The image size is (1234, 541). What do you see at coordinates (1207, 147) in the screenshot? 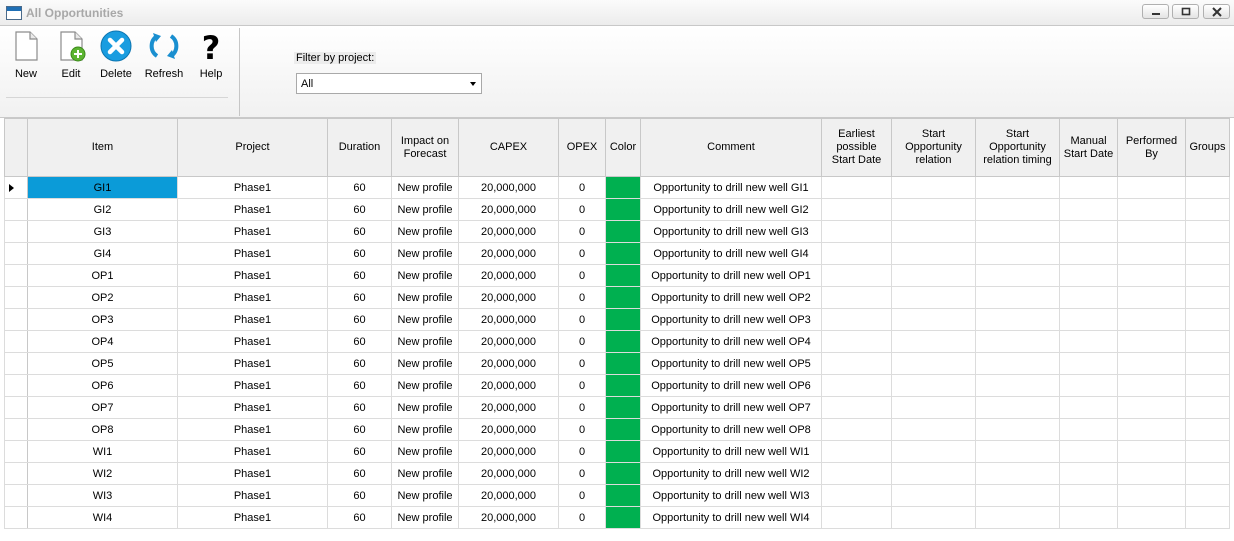
I see `column-header-groups: Groups` at bounding box center [1207, 147].